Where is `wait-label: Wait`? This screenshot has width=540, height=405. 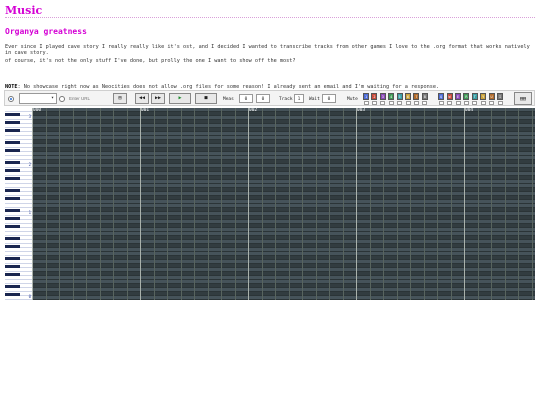
wait-label: Wait is located at coordinates (314, 99).